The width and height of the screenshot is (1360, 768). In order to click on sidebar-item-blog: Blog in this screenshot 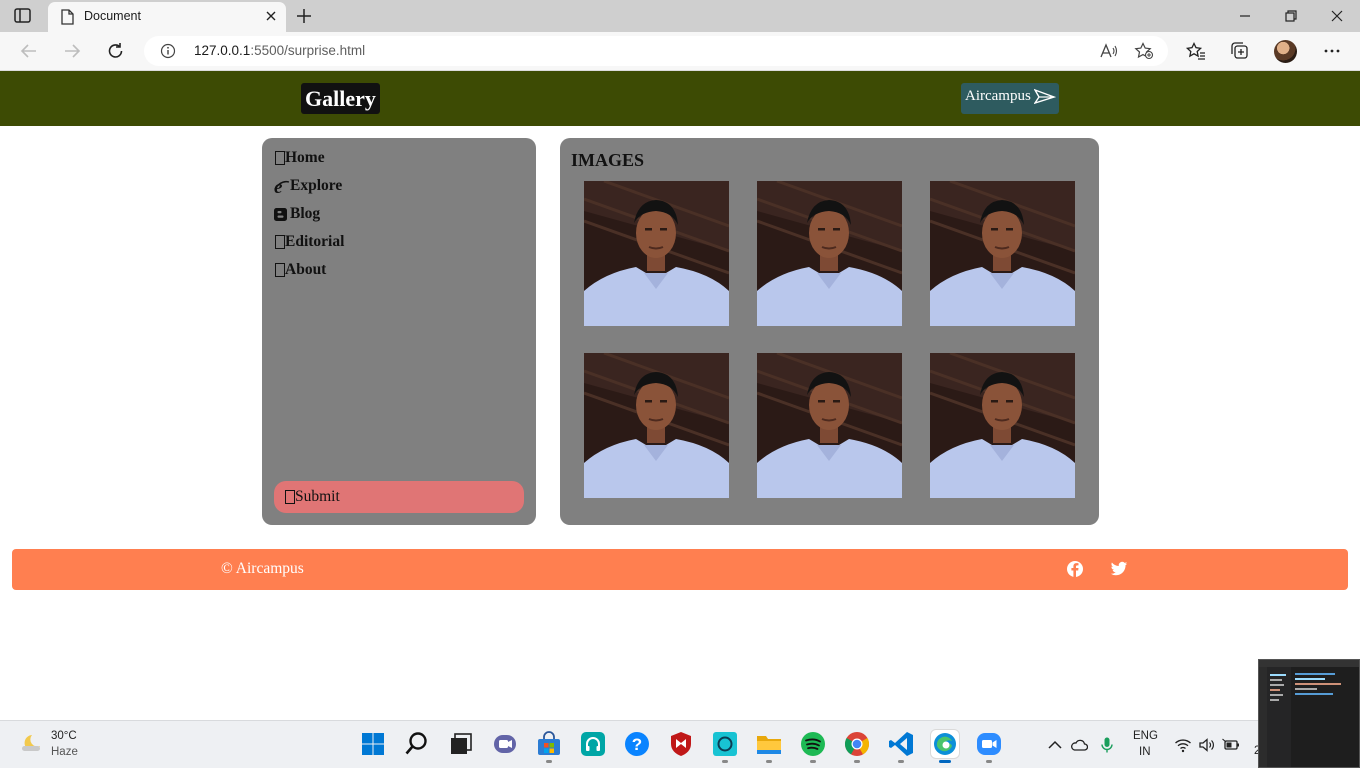, I will do `click(309, 218)`.